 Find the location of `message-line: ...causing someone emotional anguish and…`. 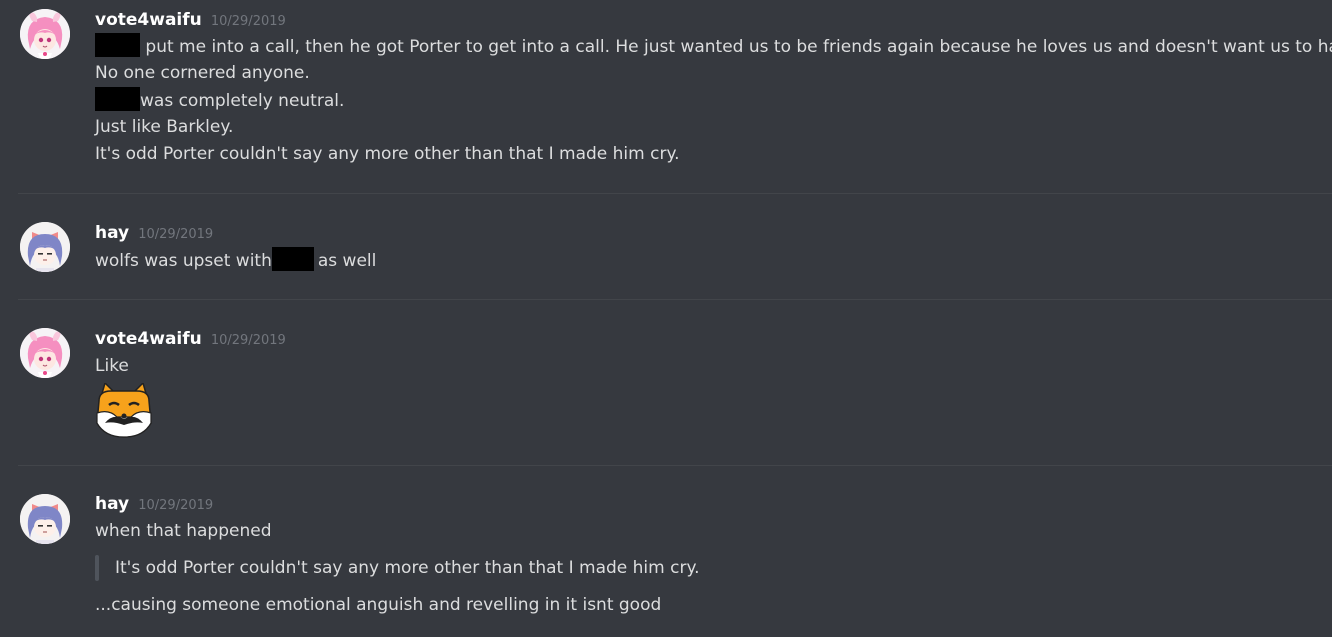

message-line: ...causing someone emotional anguish and… is located at coordinates (378, 605).